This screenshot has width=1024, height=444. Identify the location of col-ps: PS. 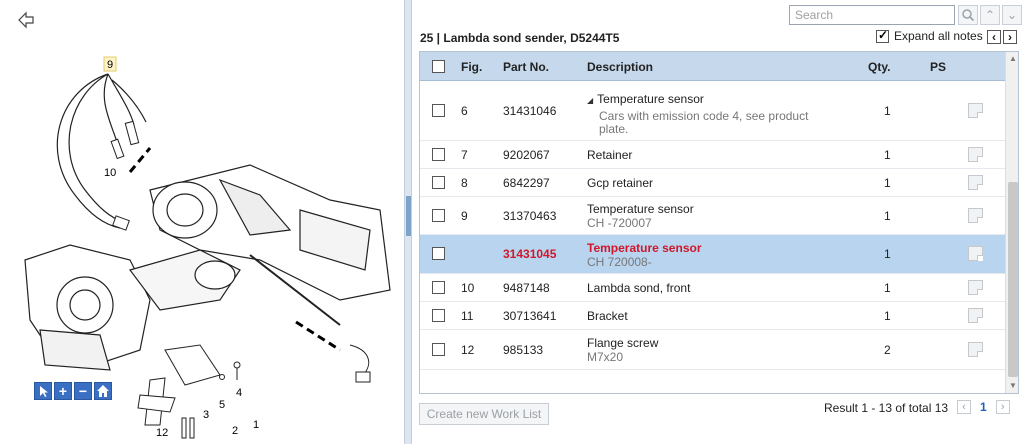
(938, 67).